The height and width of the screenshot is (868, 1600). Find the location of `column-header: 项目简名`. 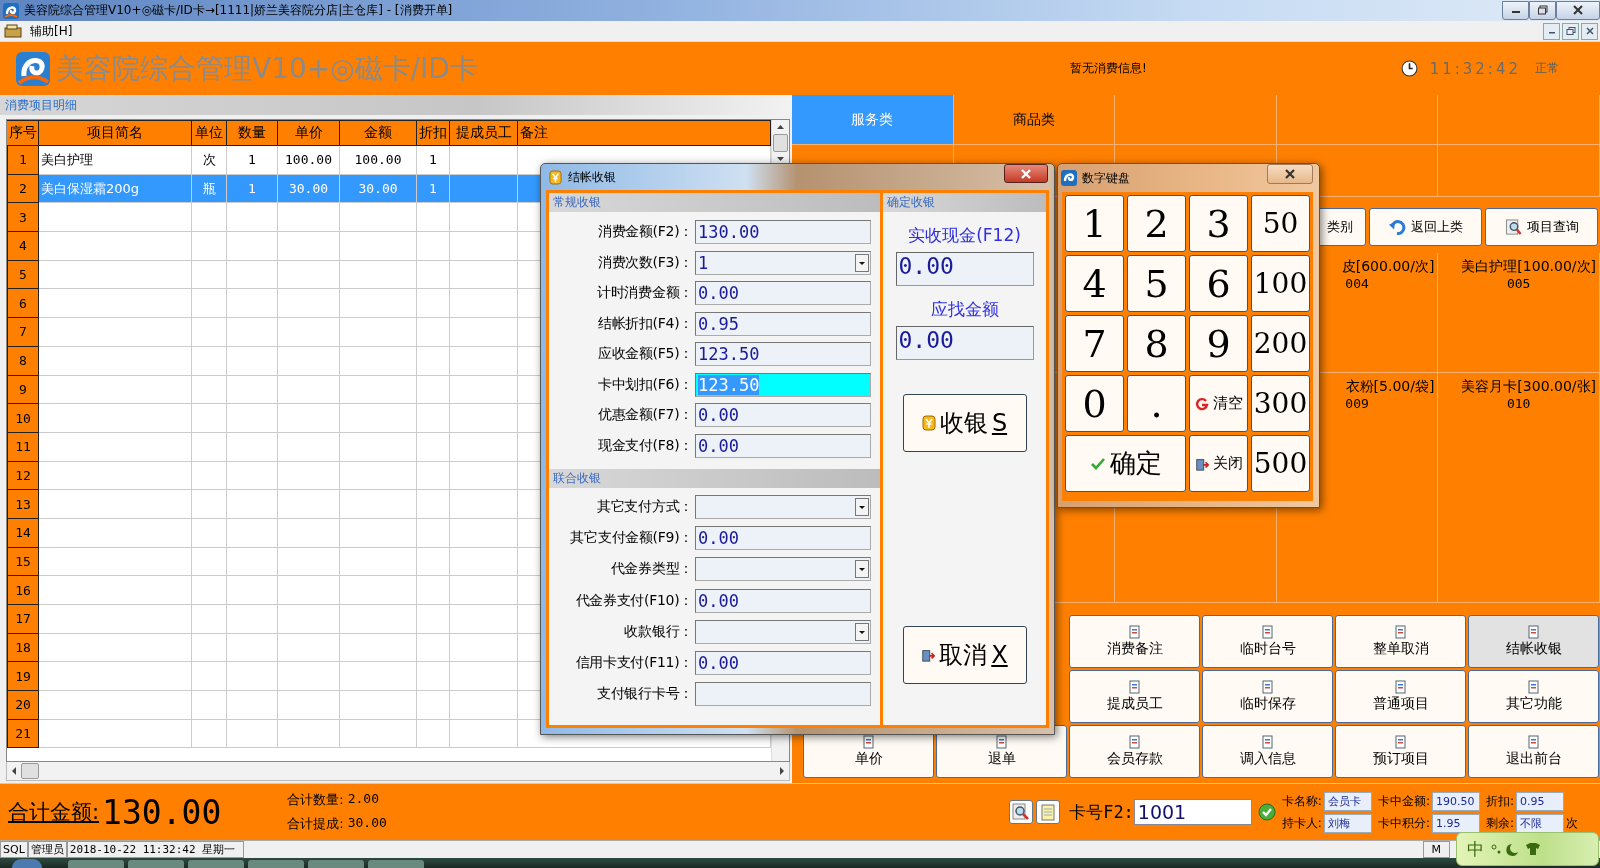

column-header: 项目简名 is located at coordinates (115, 133).